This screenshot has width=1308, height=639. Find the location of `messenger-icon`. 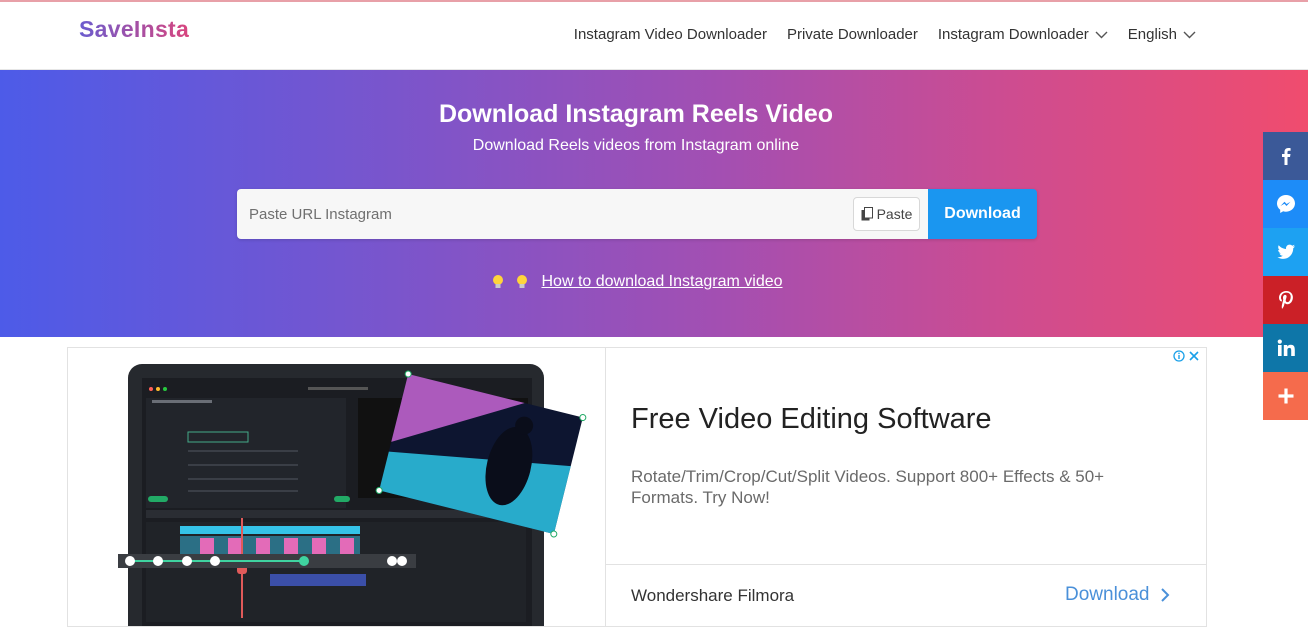

messenger-icon is located at coordinates (1285, 204).